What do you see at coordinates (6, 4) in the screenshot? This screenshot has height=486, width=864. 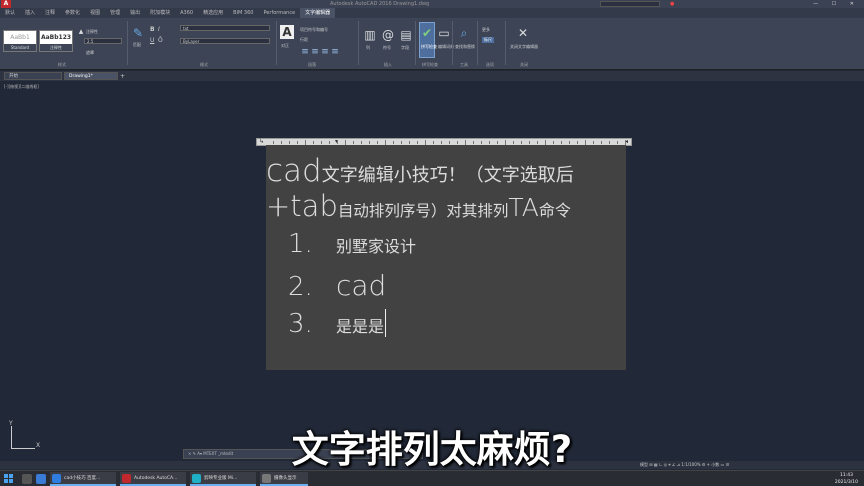 I see `app-logo: A` at bounding box center [6, 4].